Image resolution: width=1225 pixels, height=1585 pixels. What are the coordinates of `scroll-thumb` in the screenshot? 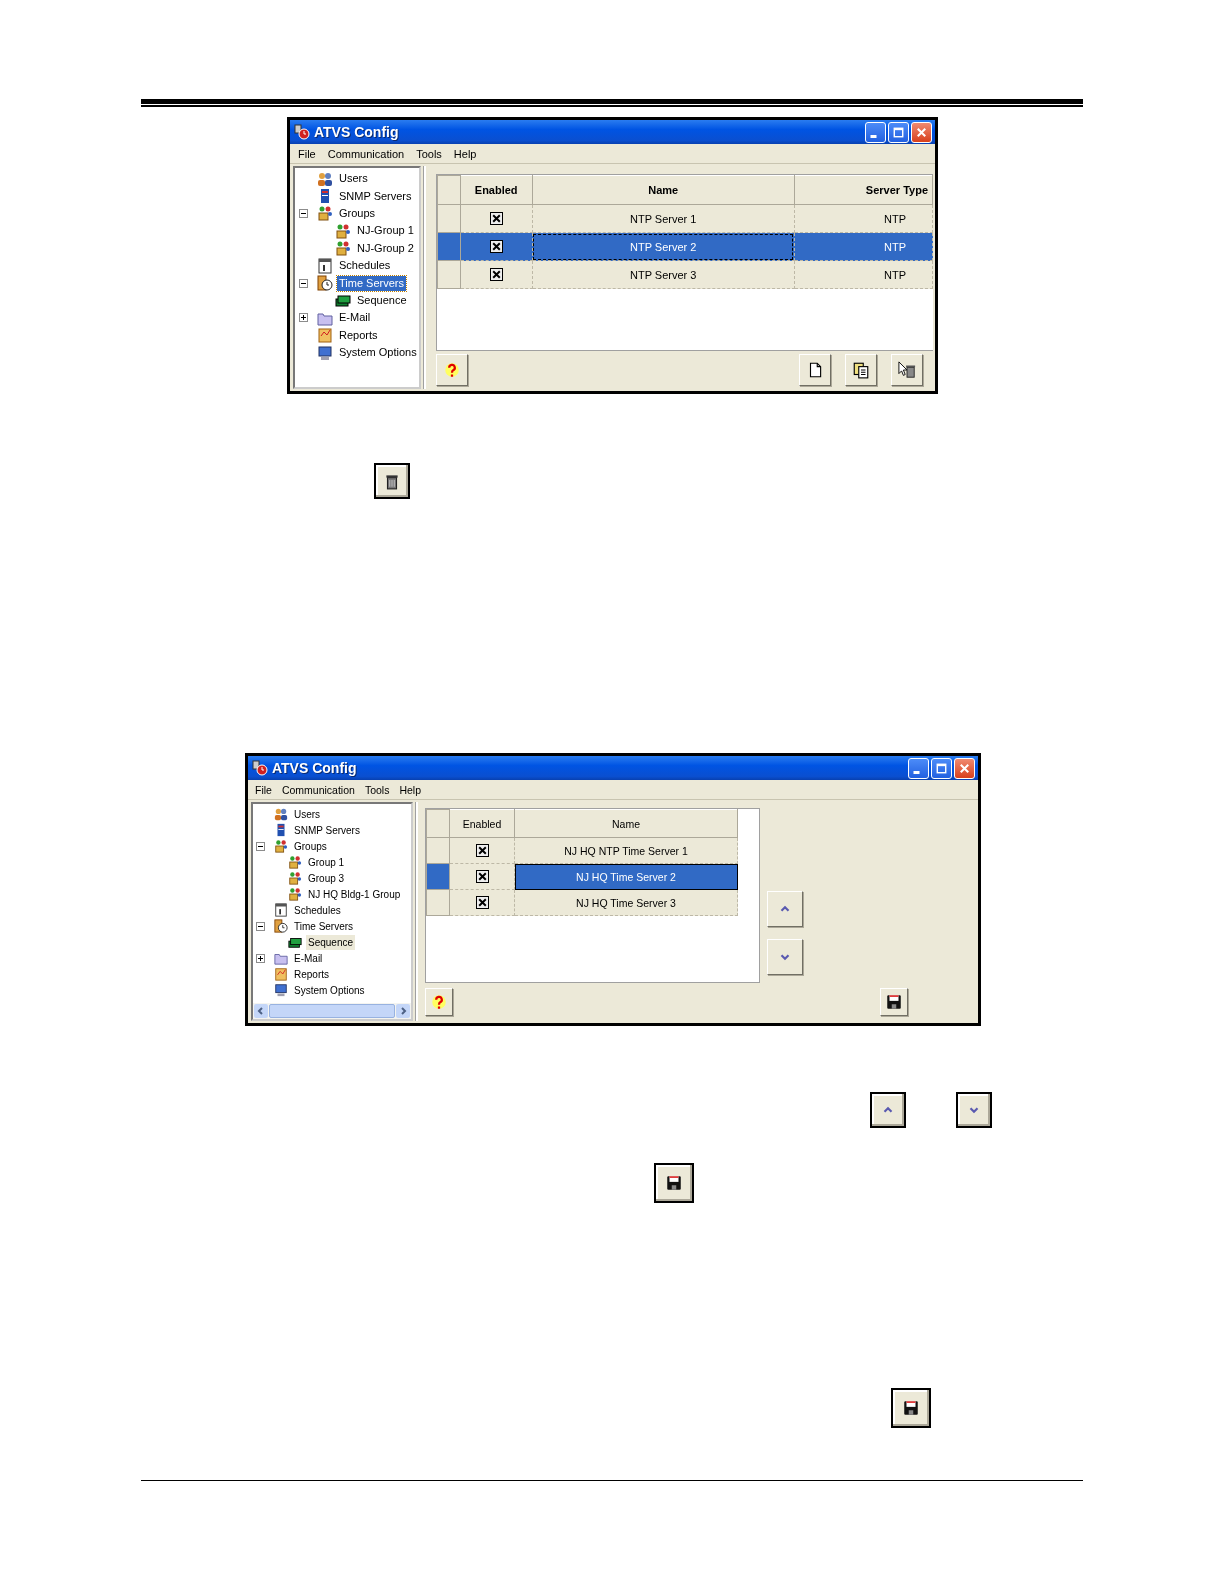 It's located at (332, 1011).